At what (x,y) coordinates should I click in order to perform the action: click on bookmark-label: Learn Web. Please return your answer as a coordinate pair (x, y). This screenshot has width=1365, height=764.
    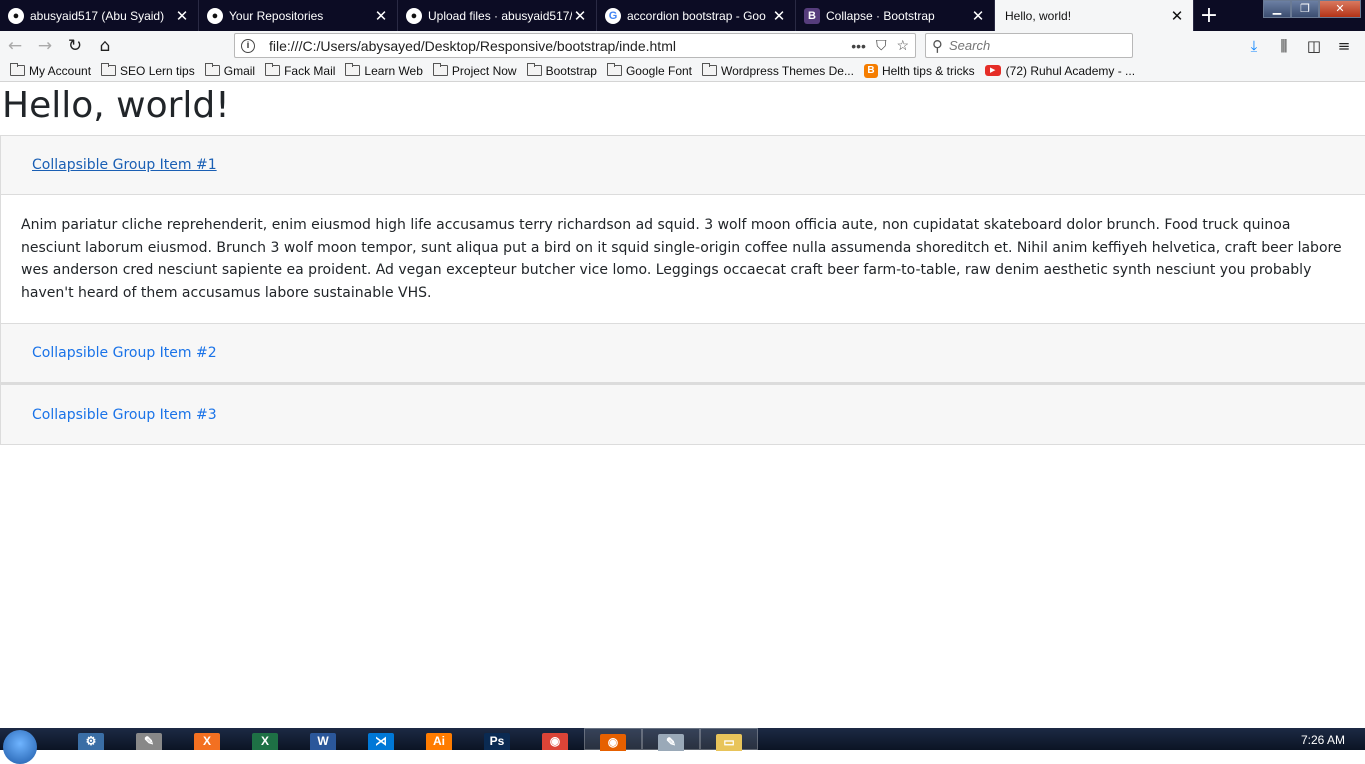
    Looking at the image, I should click on (393, 70).